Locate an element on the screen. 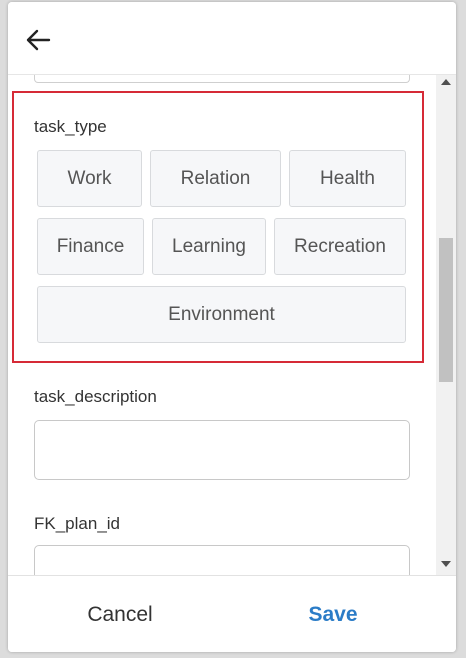  fk-plan-id-input is located at coordinates (222, 560).